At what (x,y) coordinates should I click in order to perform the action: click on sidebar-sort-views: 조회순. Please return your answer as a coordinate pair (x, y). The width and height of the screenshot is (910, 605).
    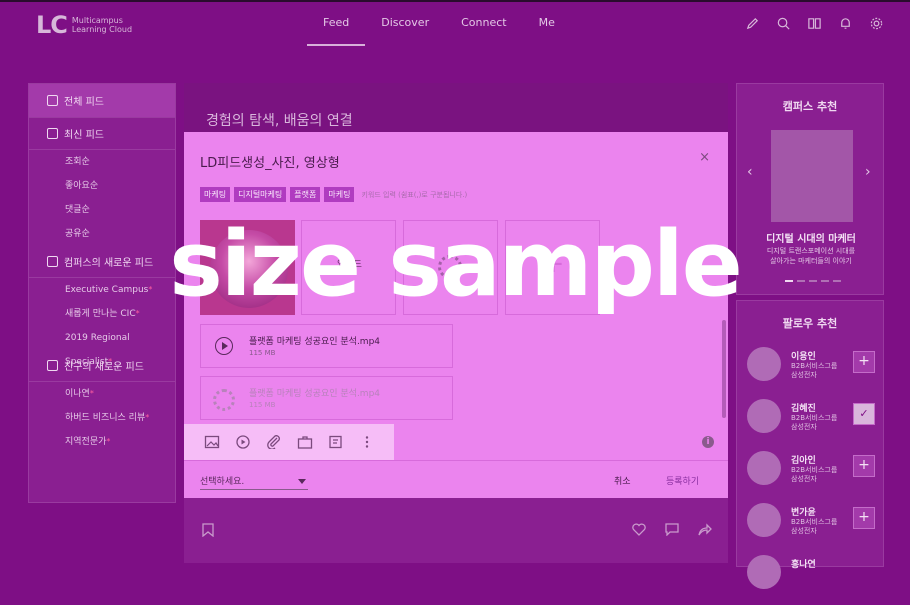
    Looking at the image, I should click on (102, 162).